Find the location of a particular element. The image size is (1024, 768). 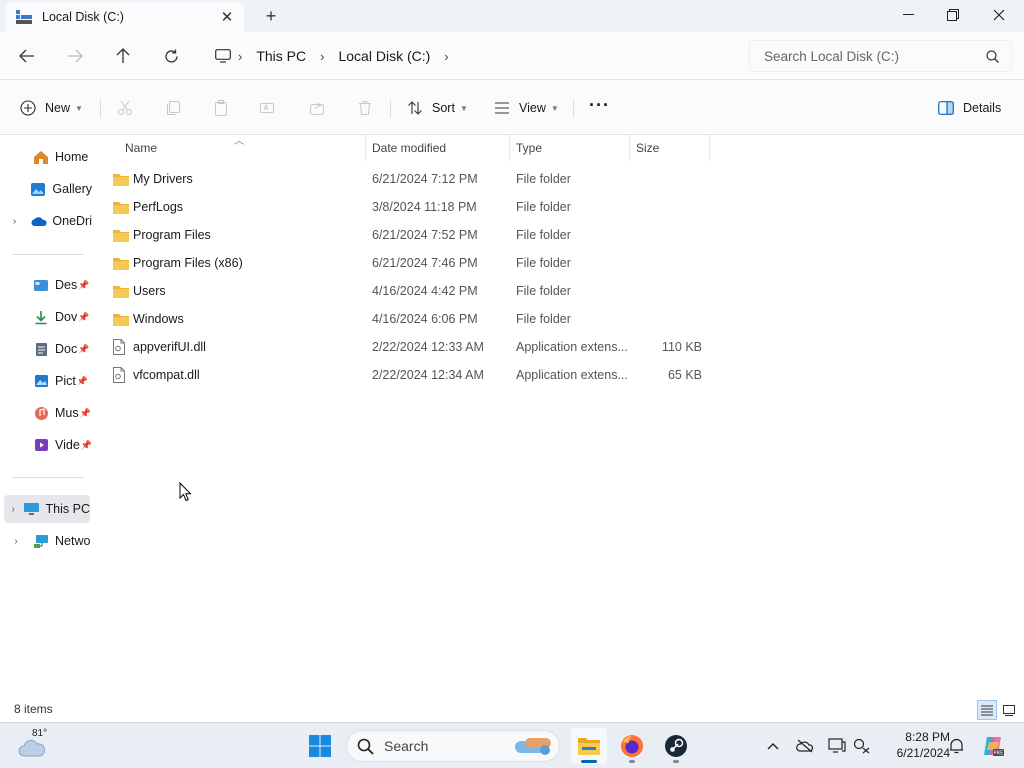

nav-label: Des is located at coordinates (66, 285).